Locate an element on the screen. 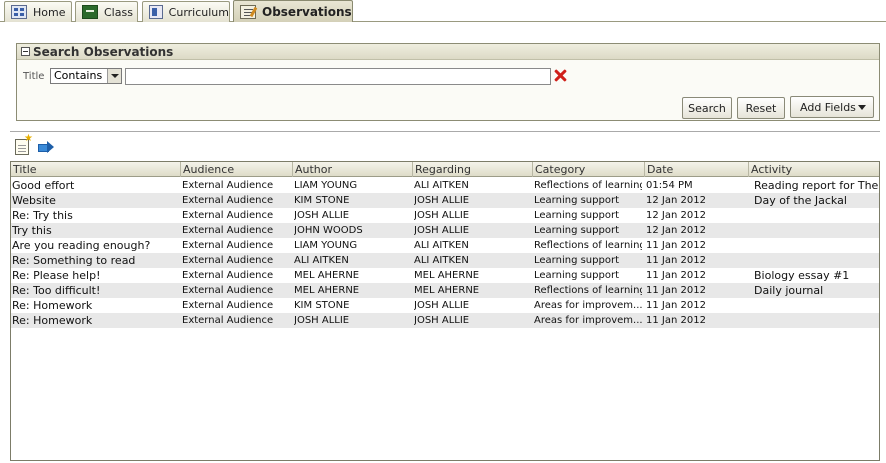  tab-curriculum: Curriculum is located at coordinates (186, 11).